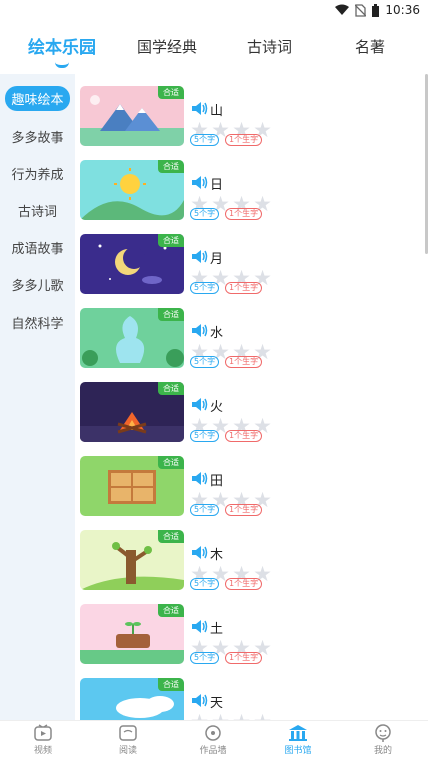 The width and height of the screenshot is (428, 762). I want to click on book-card: 合适 火 ★ ★ ★ ★ 5个字 1个生字, so click(250, 413).